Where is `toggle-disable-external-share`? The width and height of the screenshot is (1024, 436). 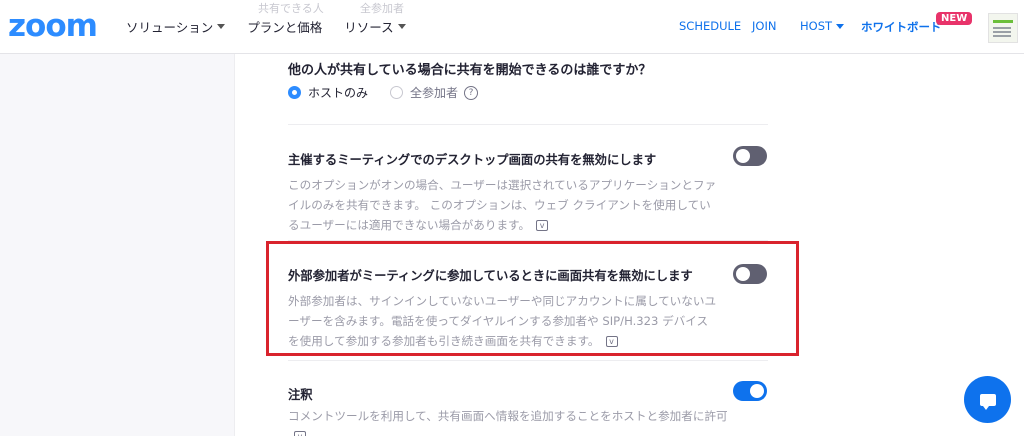
toggle-disable-external-share is located at coordinates (750, 274).